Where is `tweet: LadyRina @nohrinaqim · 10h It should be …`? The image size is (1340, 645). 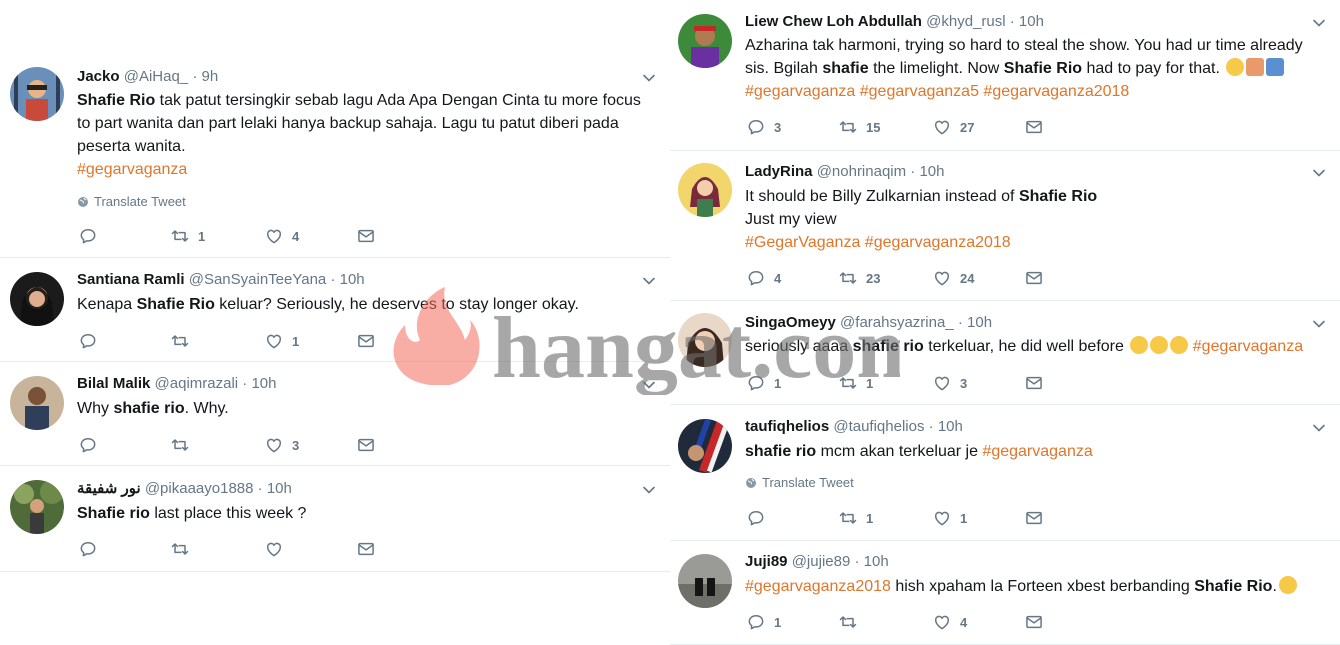 tweet: LadyRina @nohrinaqim · 10h It should be … is located at coordinates (1005, 226).